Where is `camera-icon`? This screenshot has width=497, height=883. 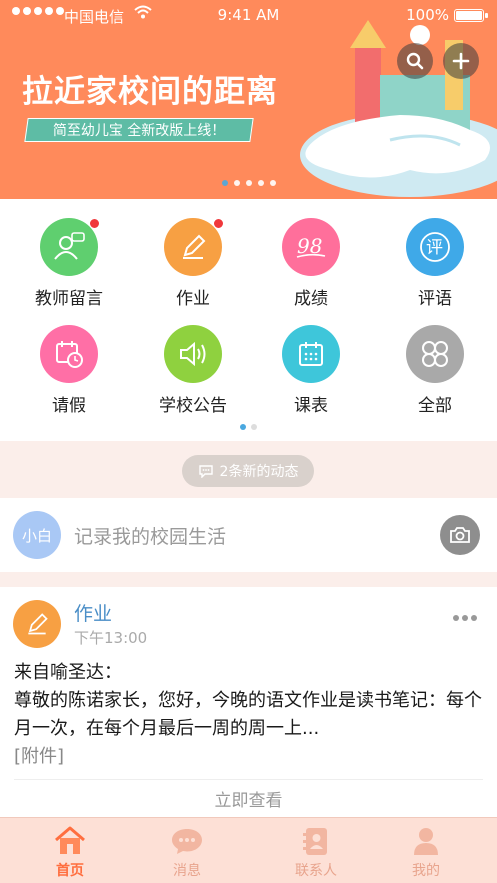
camera-icon is located at coordinates (460, 535).